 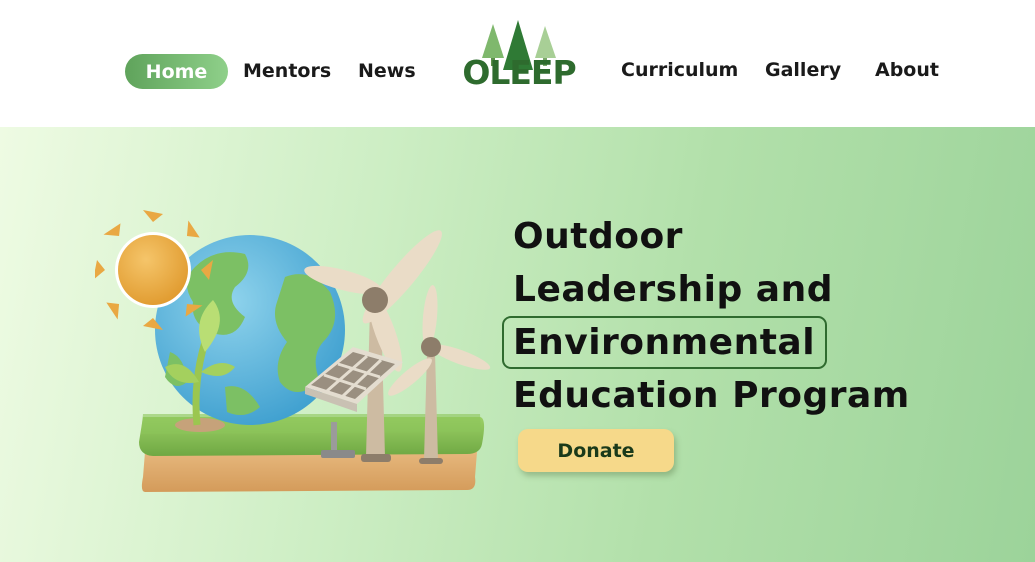 What do you see at coordinates (598, 236) in the screenshot?
I see `headline-line-1: Outdoor` at bounding box center [598, 236].